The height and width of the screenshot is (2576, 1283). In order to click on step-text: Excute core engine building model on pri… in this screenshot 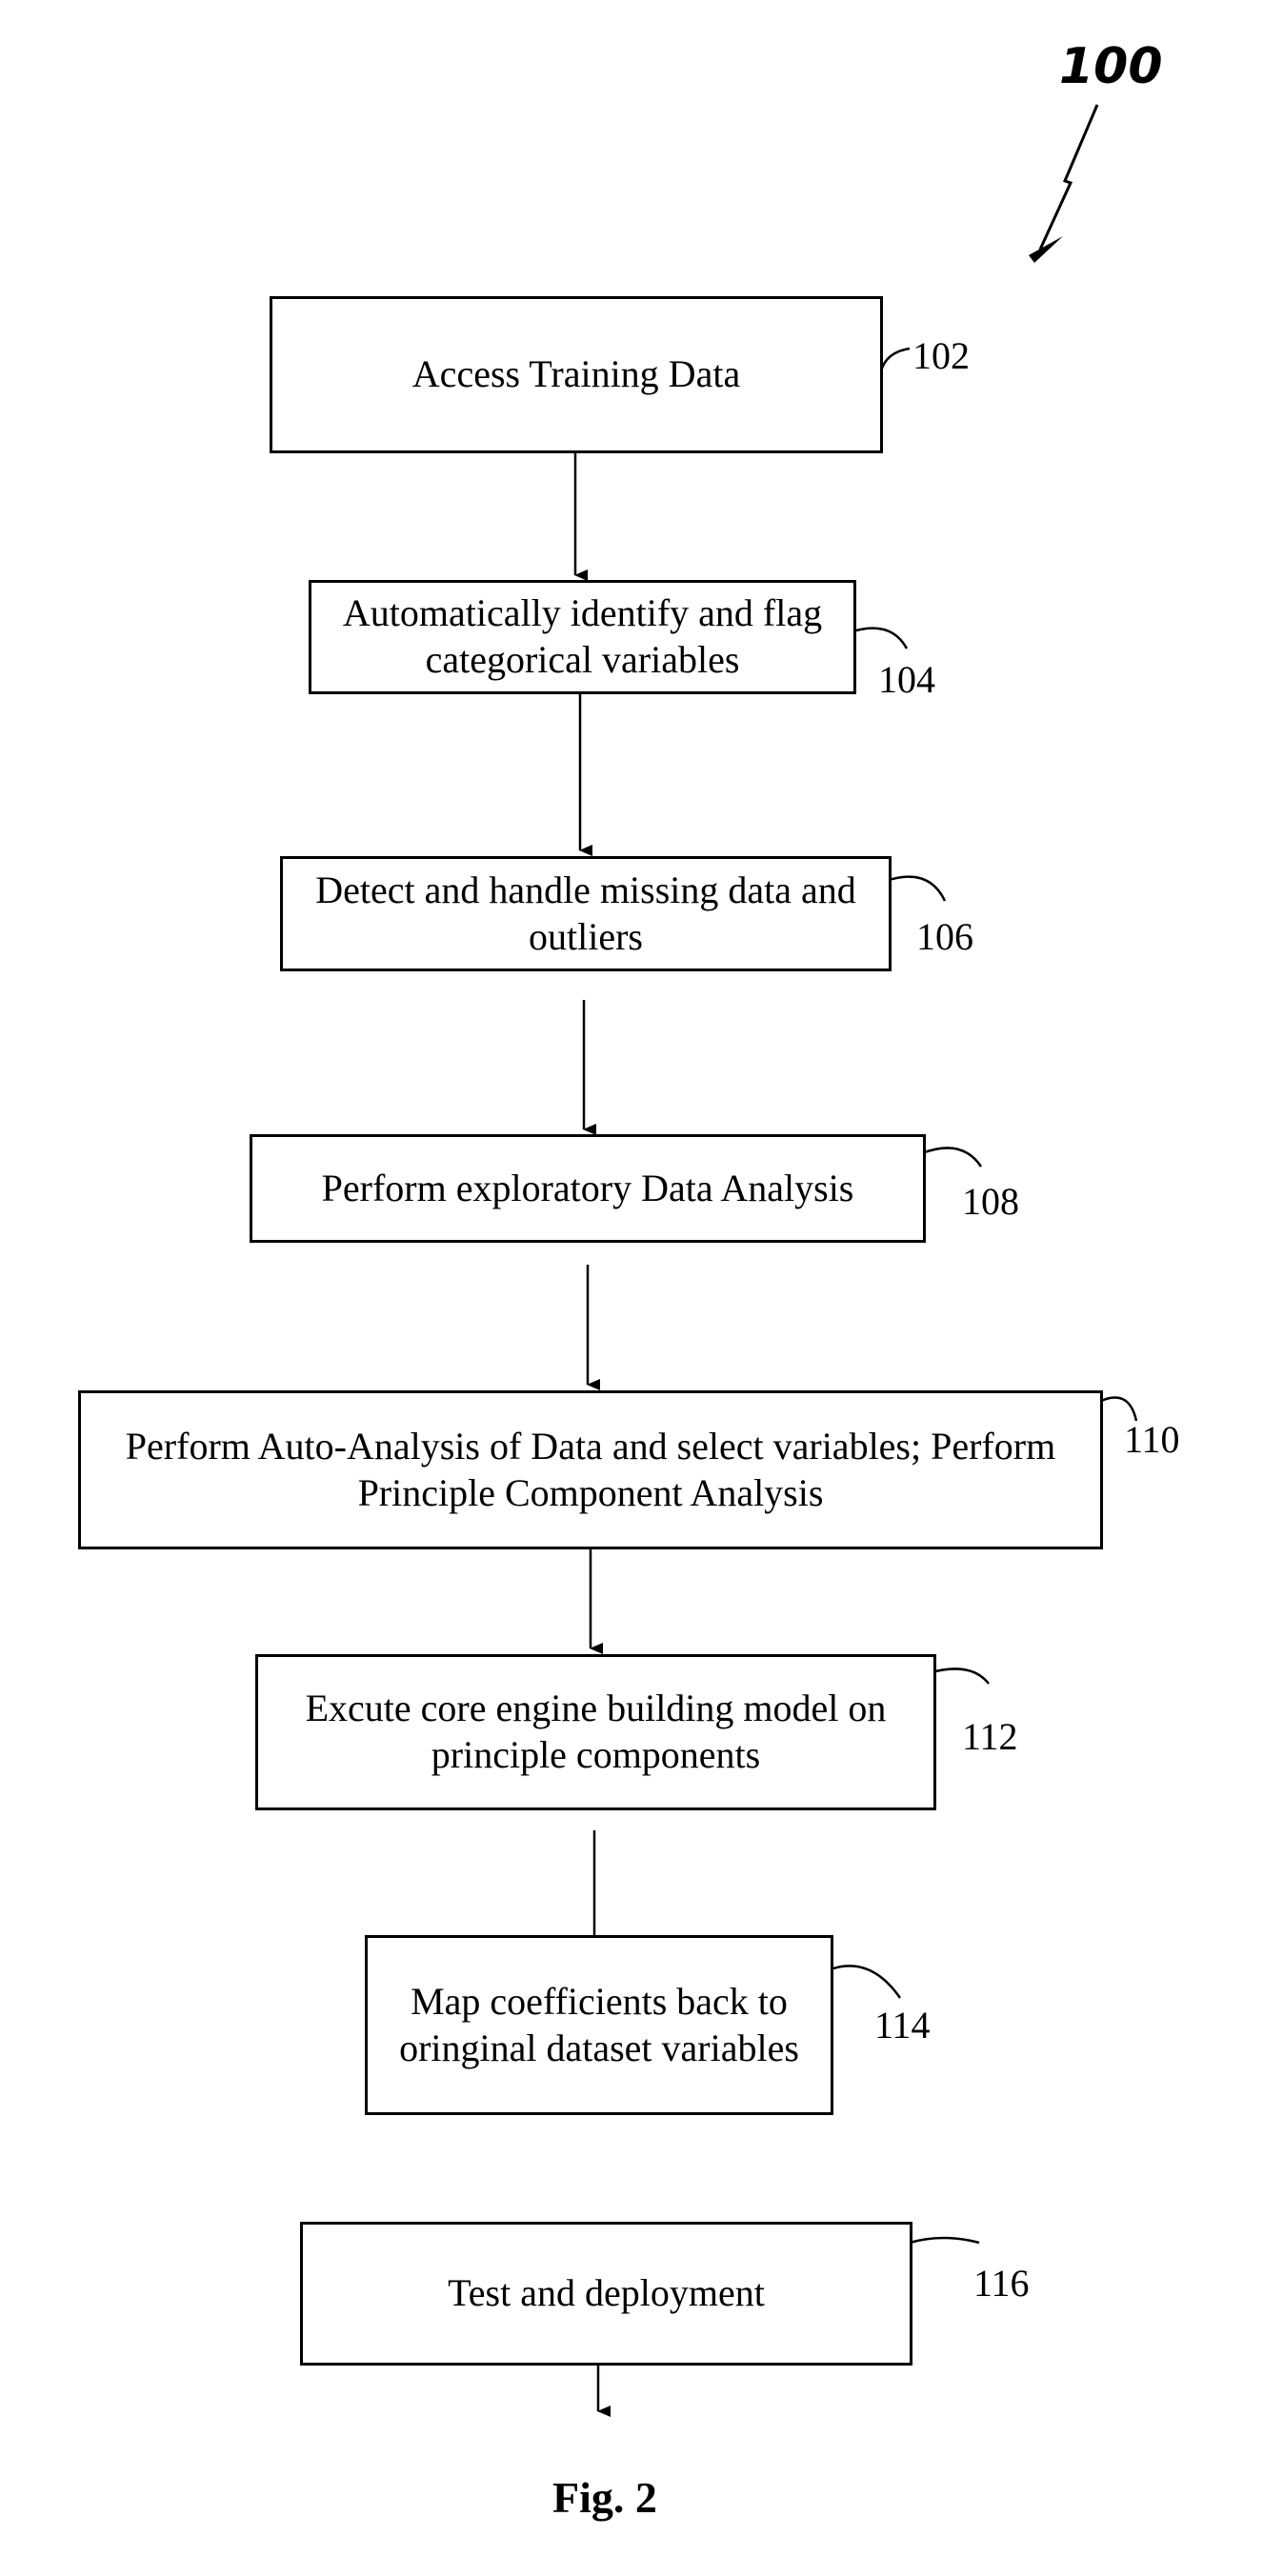, I will do `click(596, 1731)`.